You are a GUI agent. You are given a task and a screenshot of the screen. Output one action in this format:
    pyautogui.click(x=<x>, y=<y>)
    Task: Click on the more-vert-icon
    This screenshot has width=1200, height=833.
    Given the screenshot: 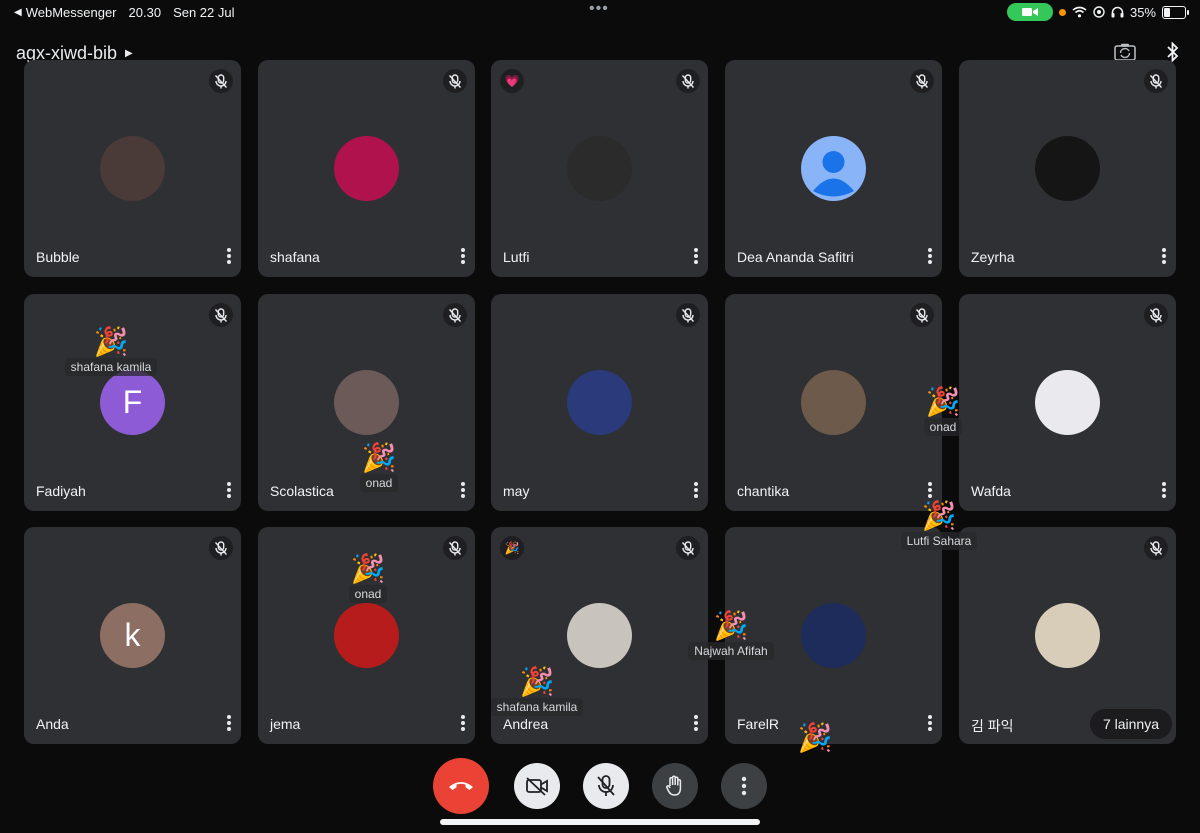 What is the action you would take?
    pyautogui.click(x=744, y=786)
    